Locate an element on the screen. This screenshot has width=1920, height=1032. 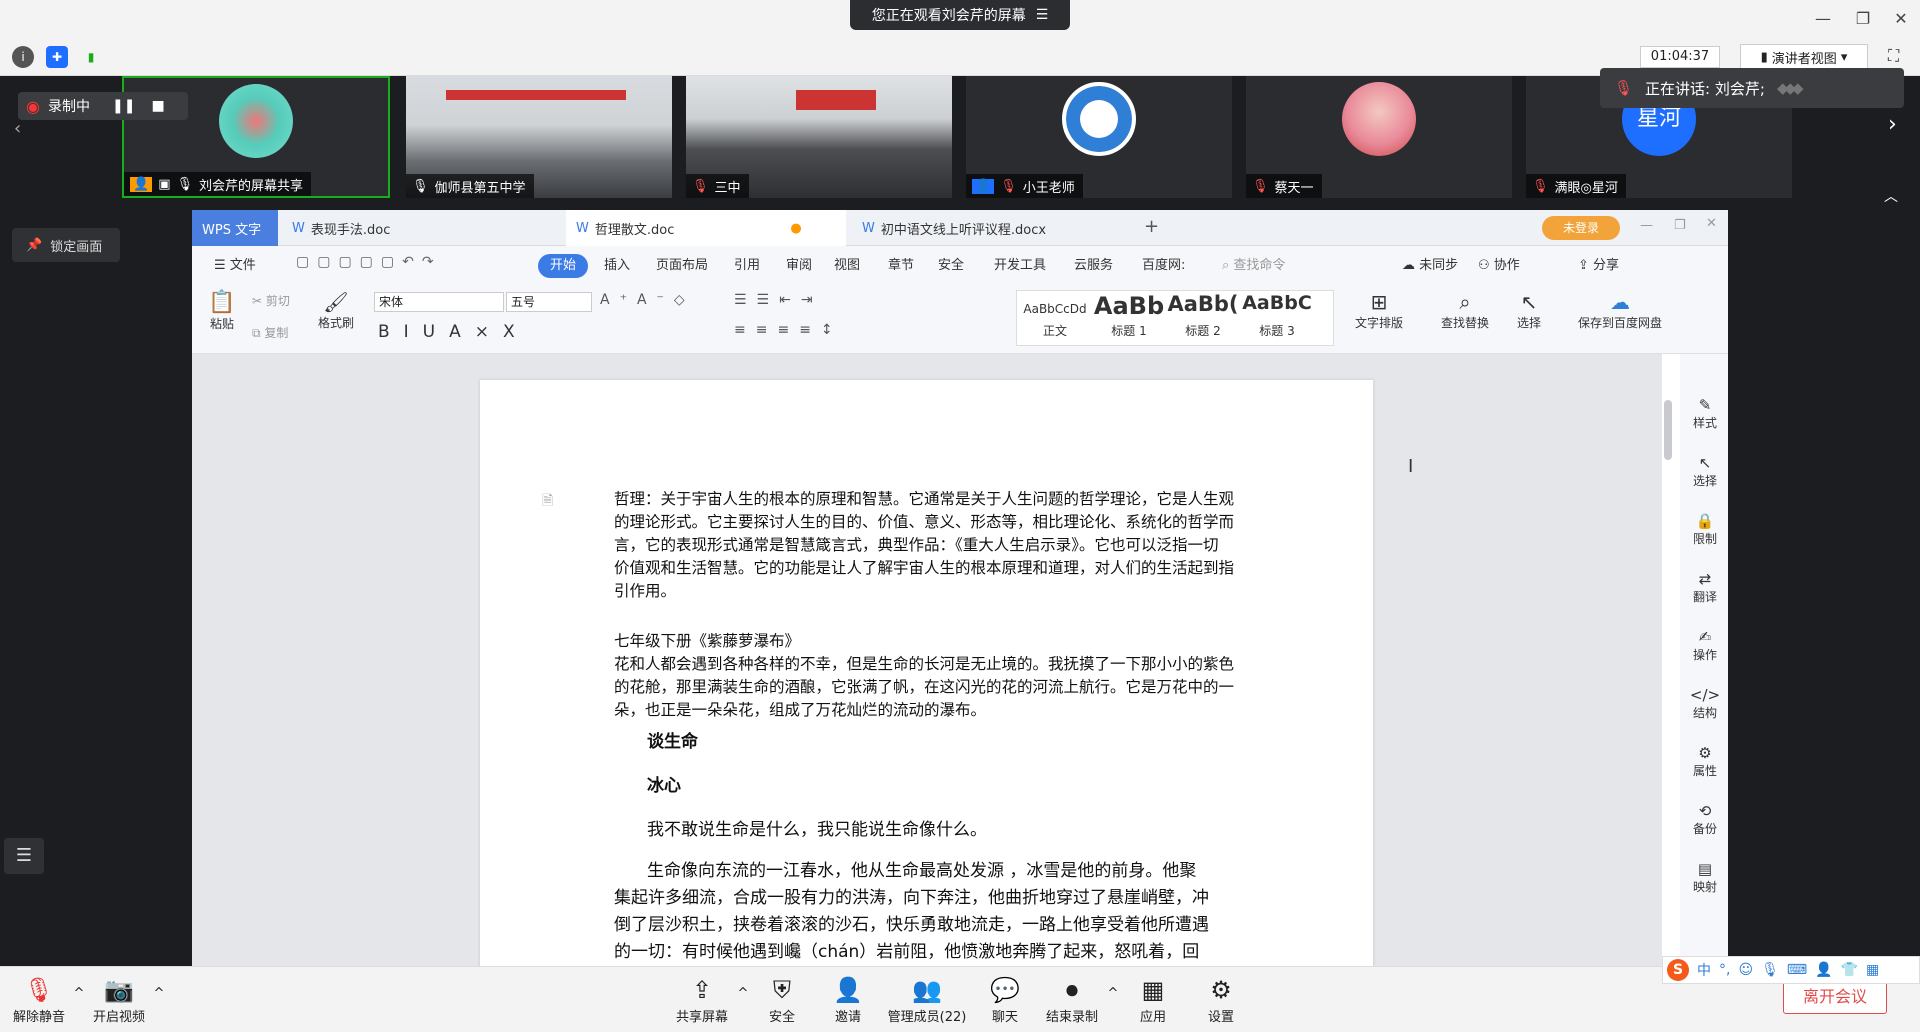
text-format-icons: BIUA×X is located at coordinates (453, 332).